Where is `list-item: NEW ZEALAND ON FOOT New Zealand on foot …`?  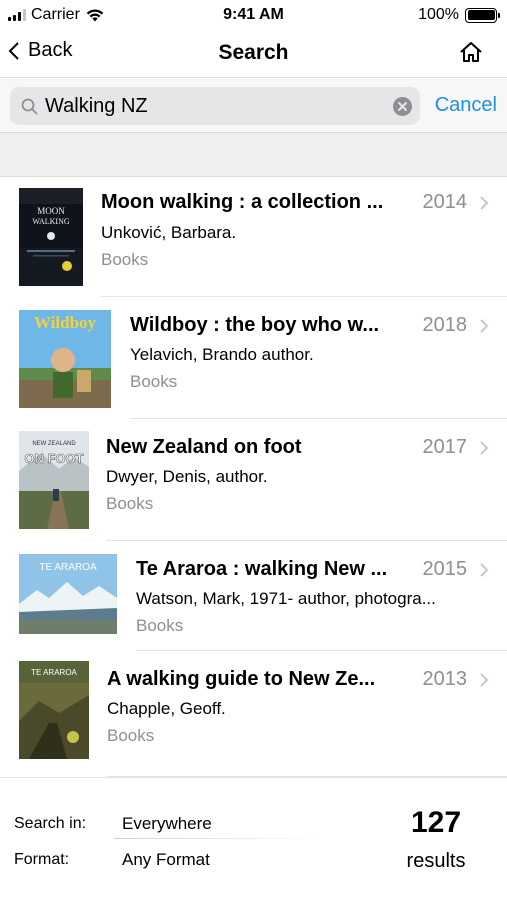 list-item: NEW ZEALAND ON FOOT New Zealand on foot … is located at coordinates (253, 480).